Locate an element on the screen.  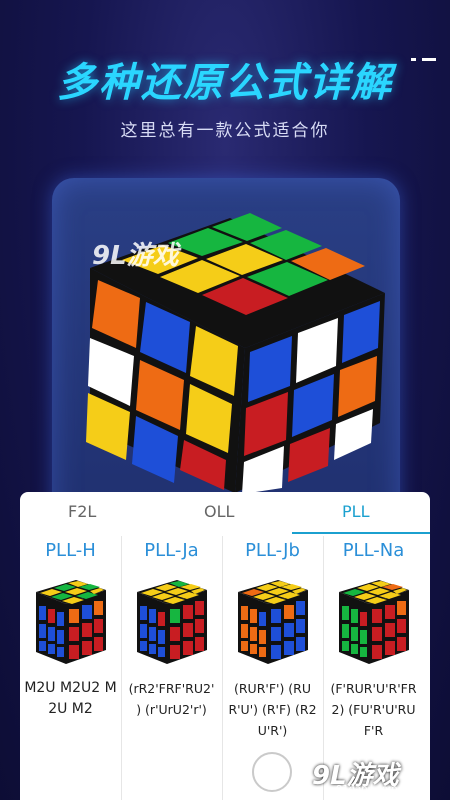
footer-logo-url: 91danji.com is located at coordinates (367, 789).